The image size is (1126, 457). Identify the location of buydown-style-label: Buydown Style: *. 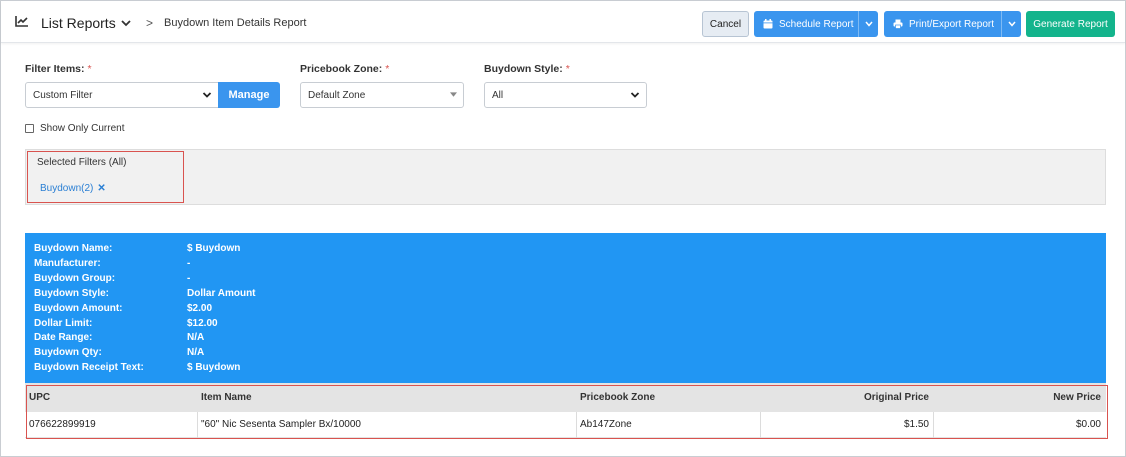
(527, 69).